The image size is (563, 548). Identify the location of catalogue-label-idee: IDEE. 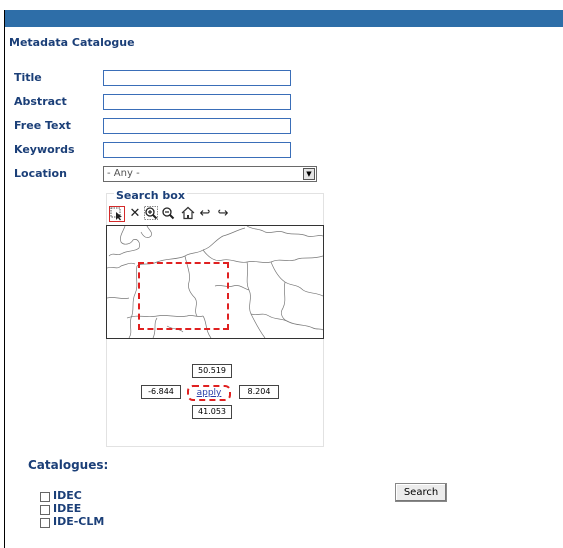
(67, 508).